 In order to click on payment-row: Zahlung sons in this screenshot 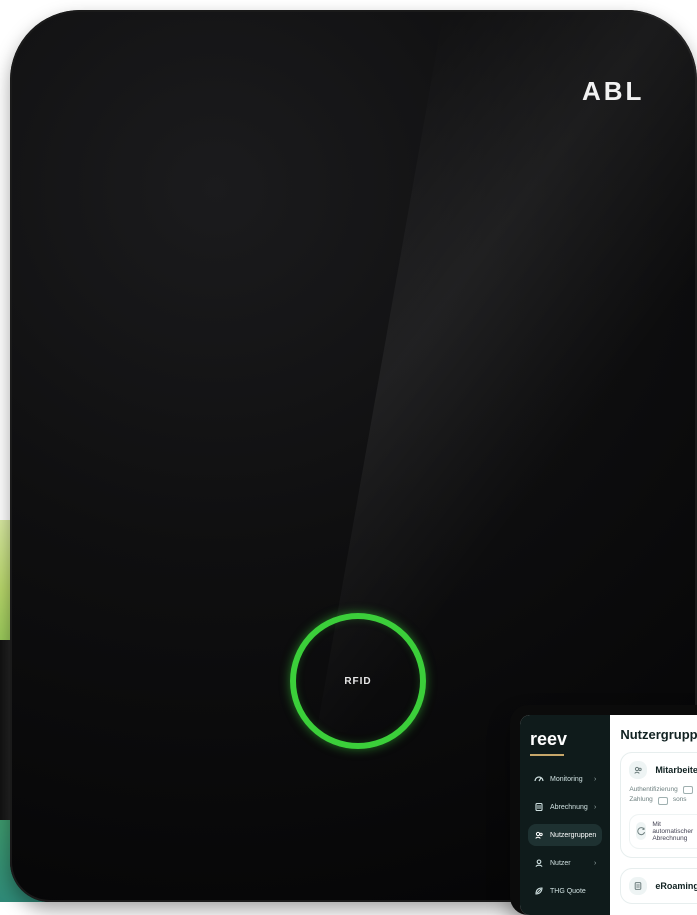, I will do `click(663, 800)`.